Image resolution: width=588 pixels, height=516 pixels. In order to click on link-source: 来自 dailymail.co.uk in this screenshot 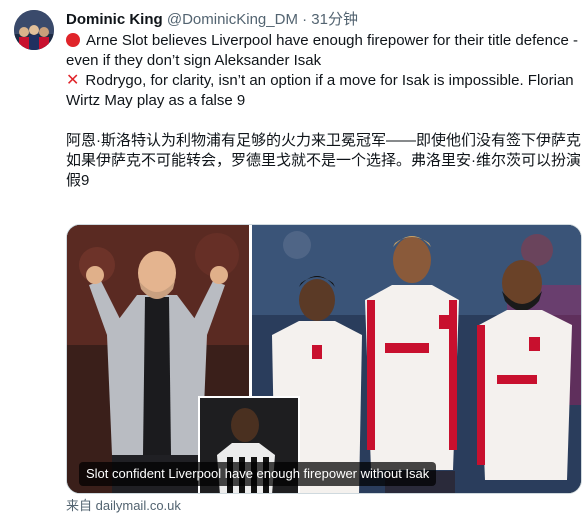, I will do `click(123, 506)`.